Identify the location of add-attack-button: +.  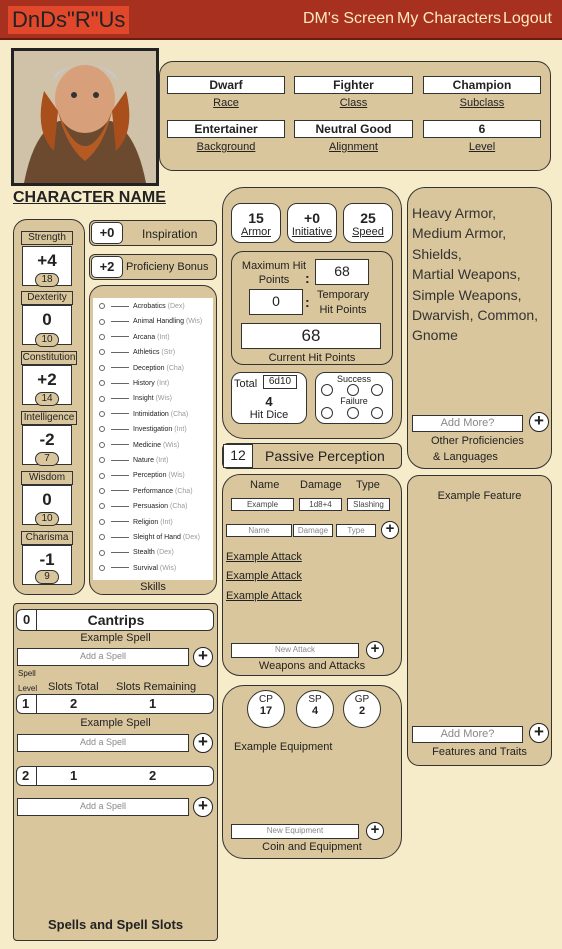
(375, 650).